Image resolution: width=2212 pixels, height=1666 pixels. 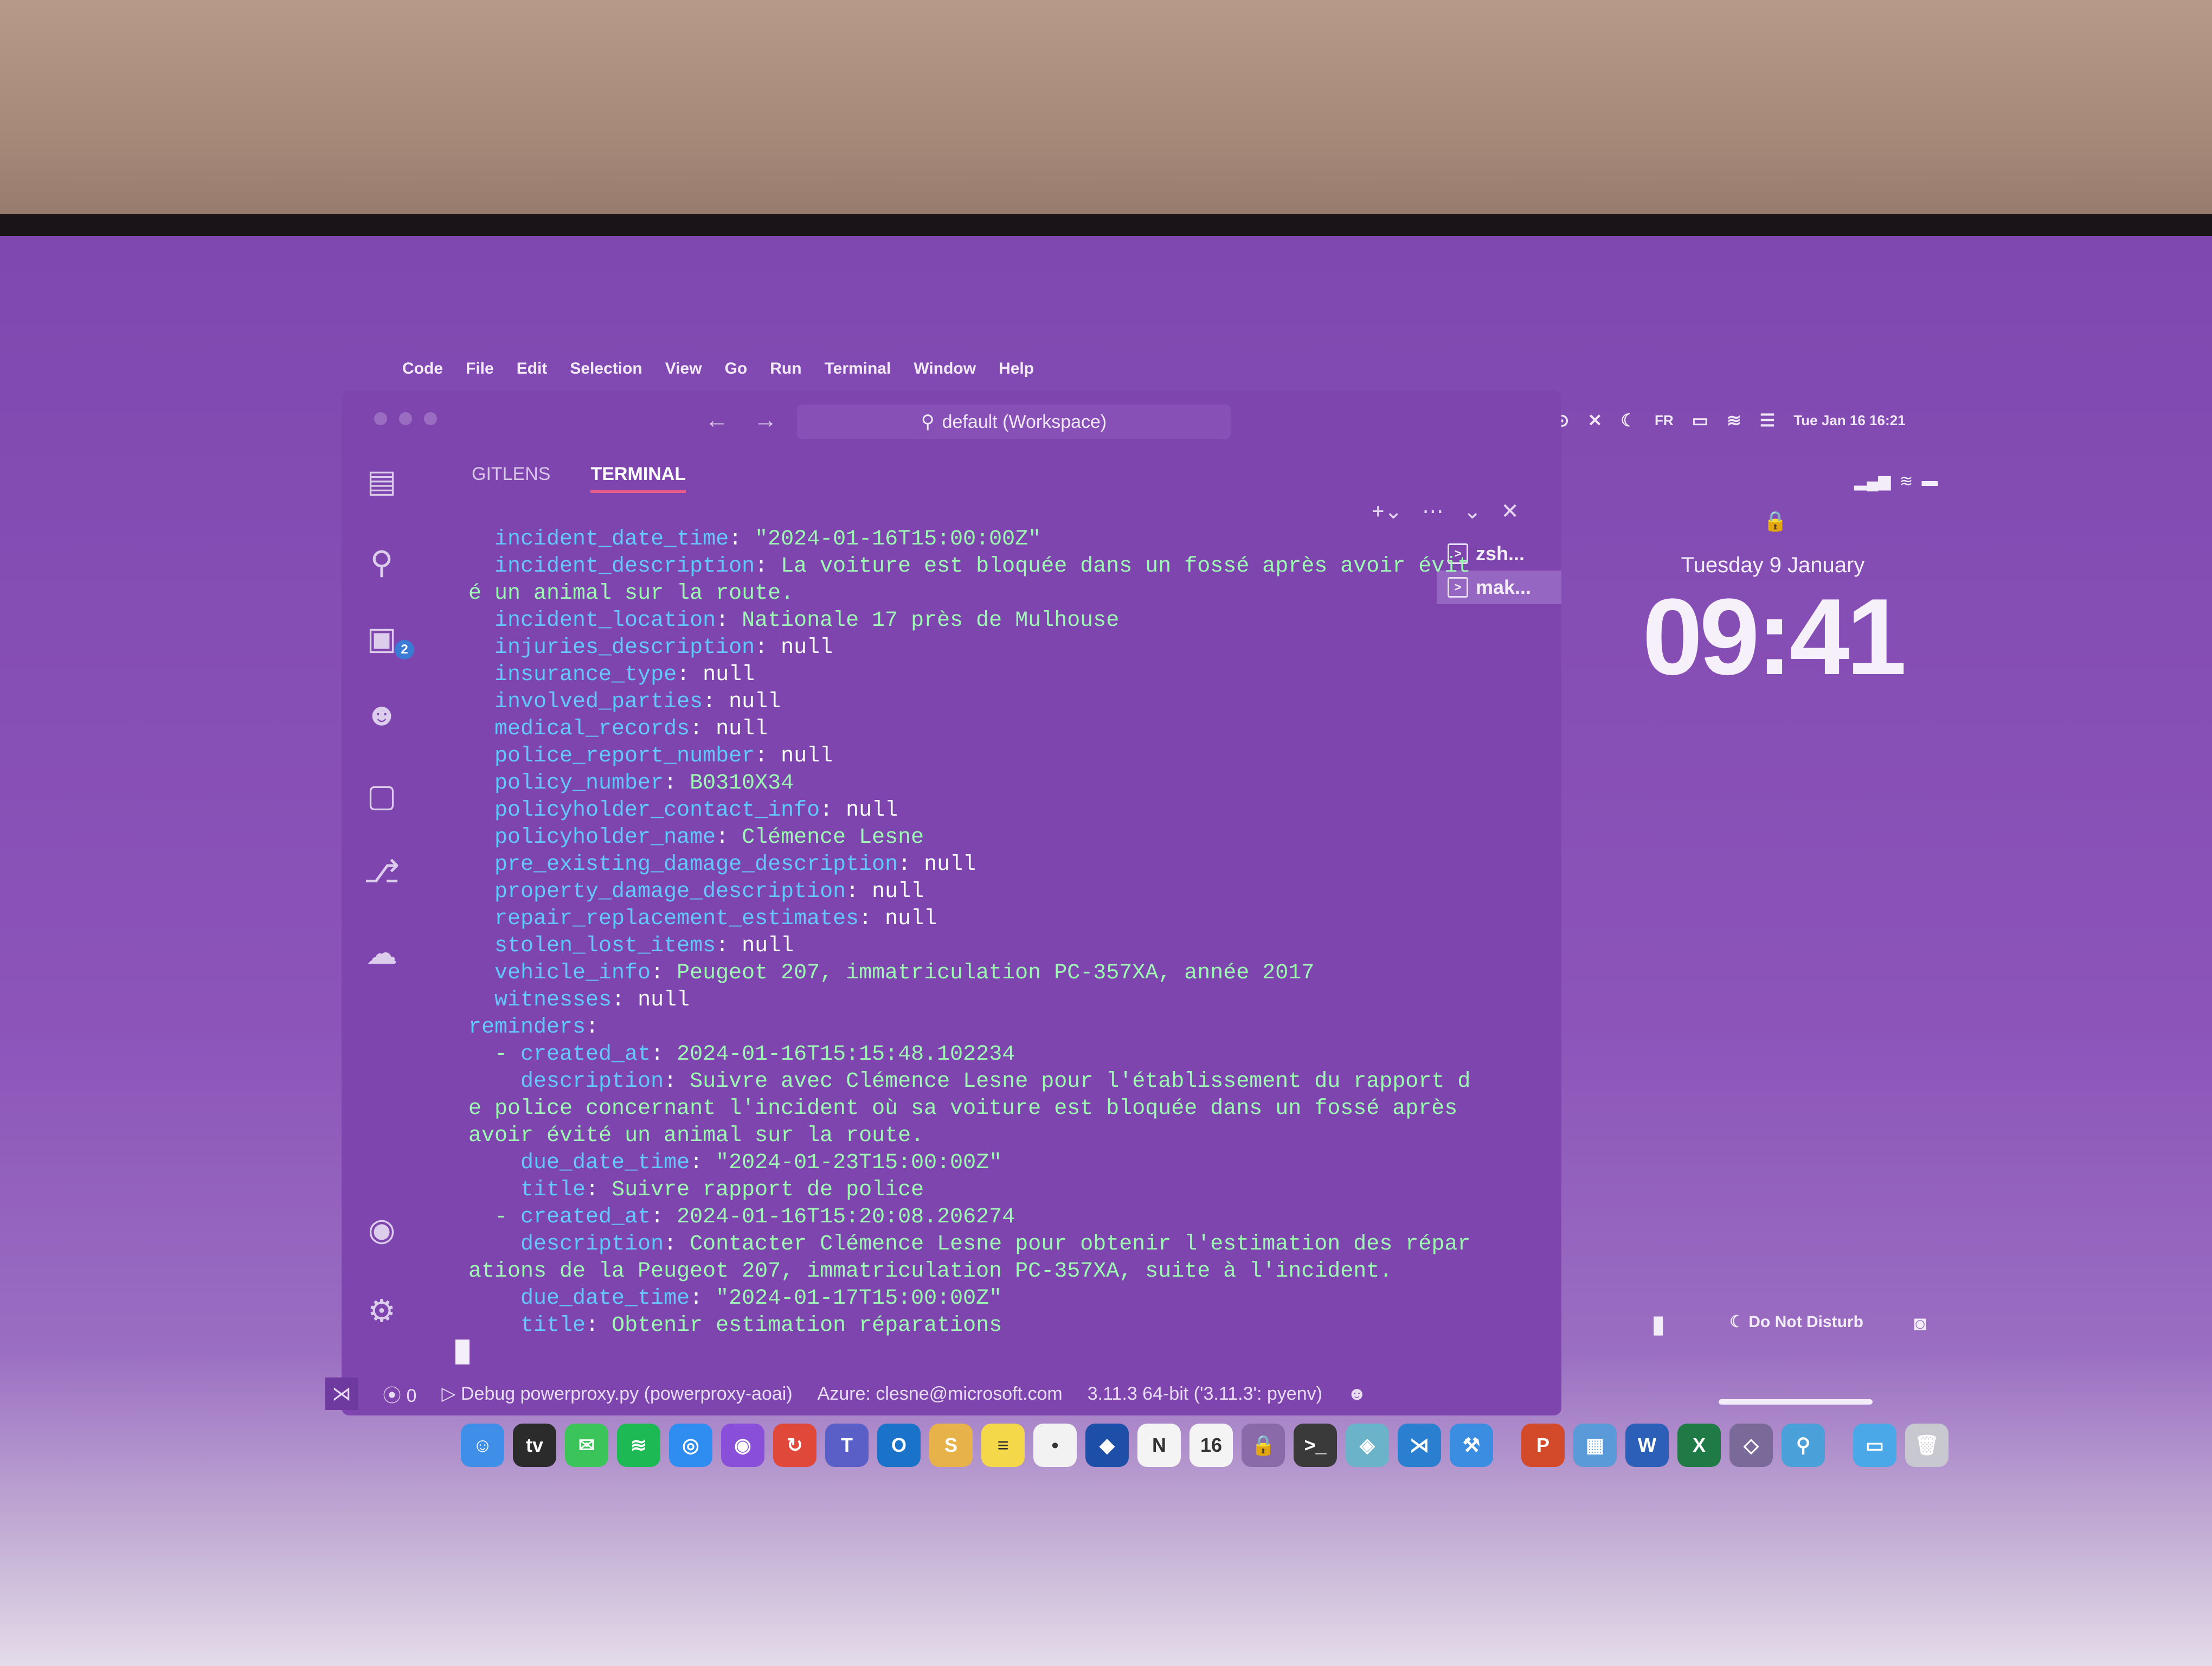 What do you see at coordinates (690, 1446) in the screenshot?
I see `safari-icon: ◎` at bounding box center [690, 1446].